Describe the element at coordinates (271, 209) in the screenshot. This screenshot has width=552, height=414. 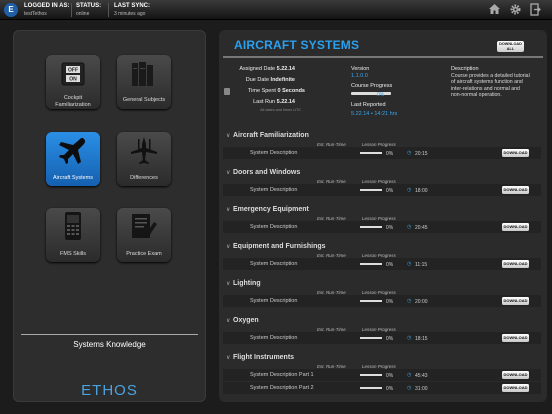
I see `section-title: Emergency Equipment` at that location.